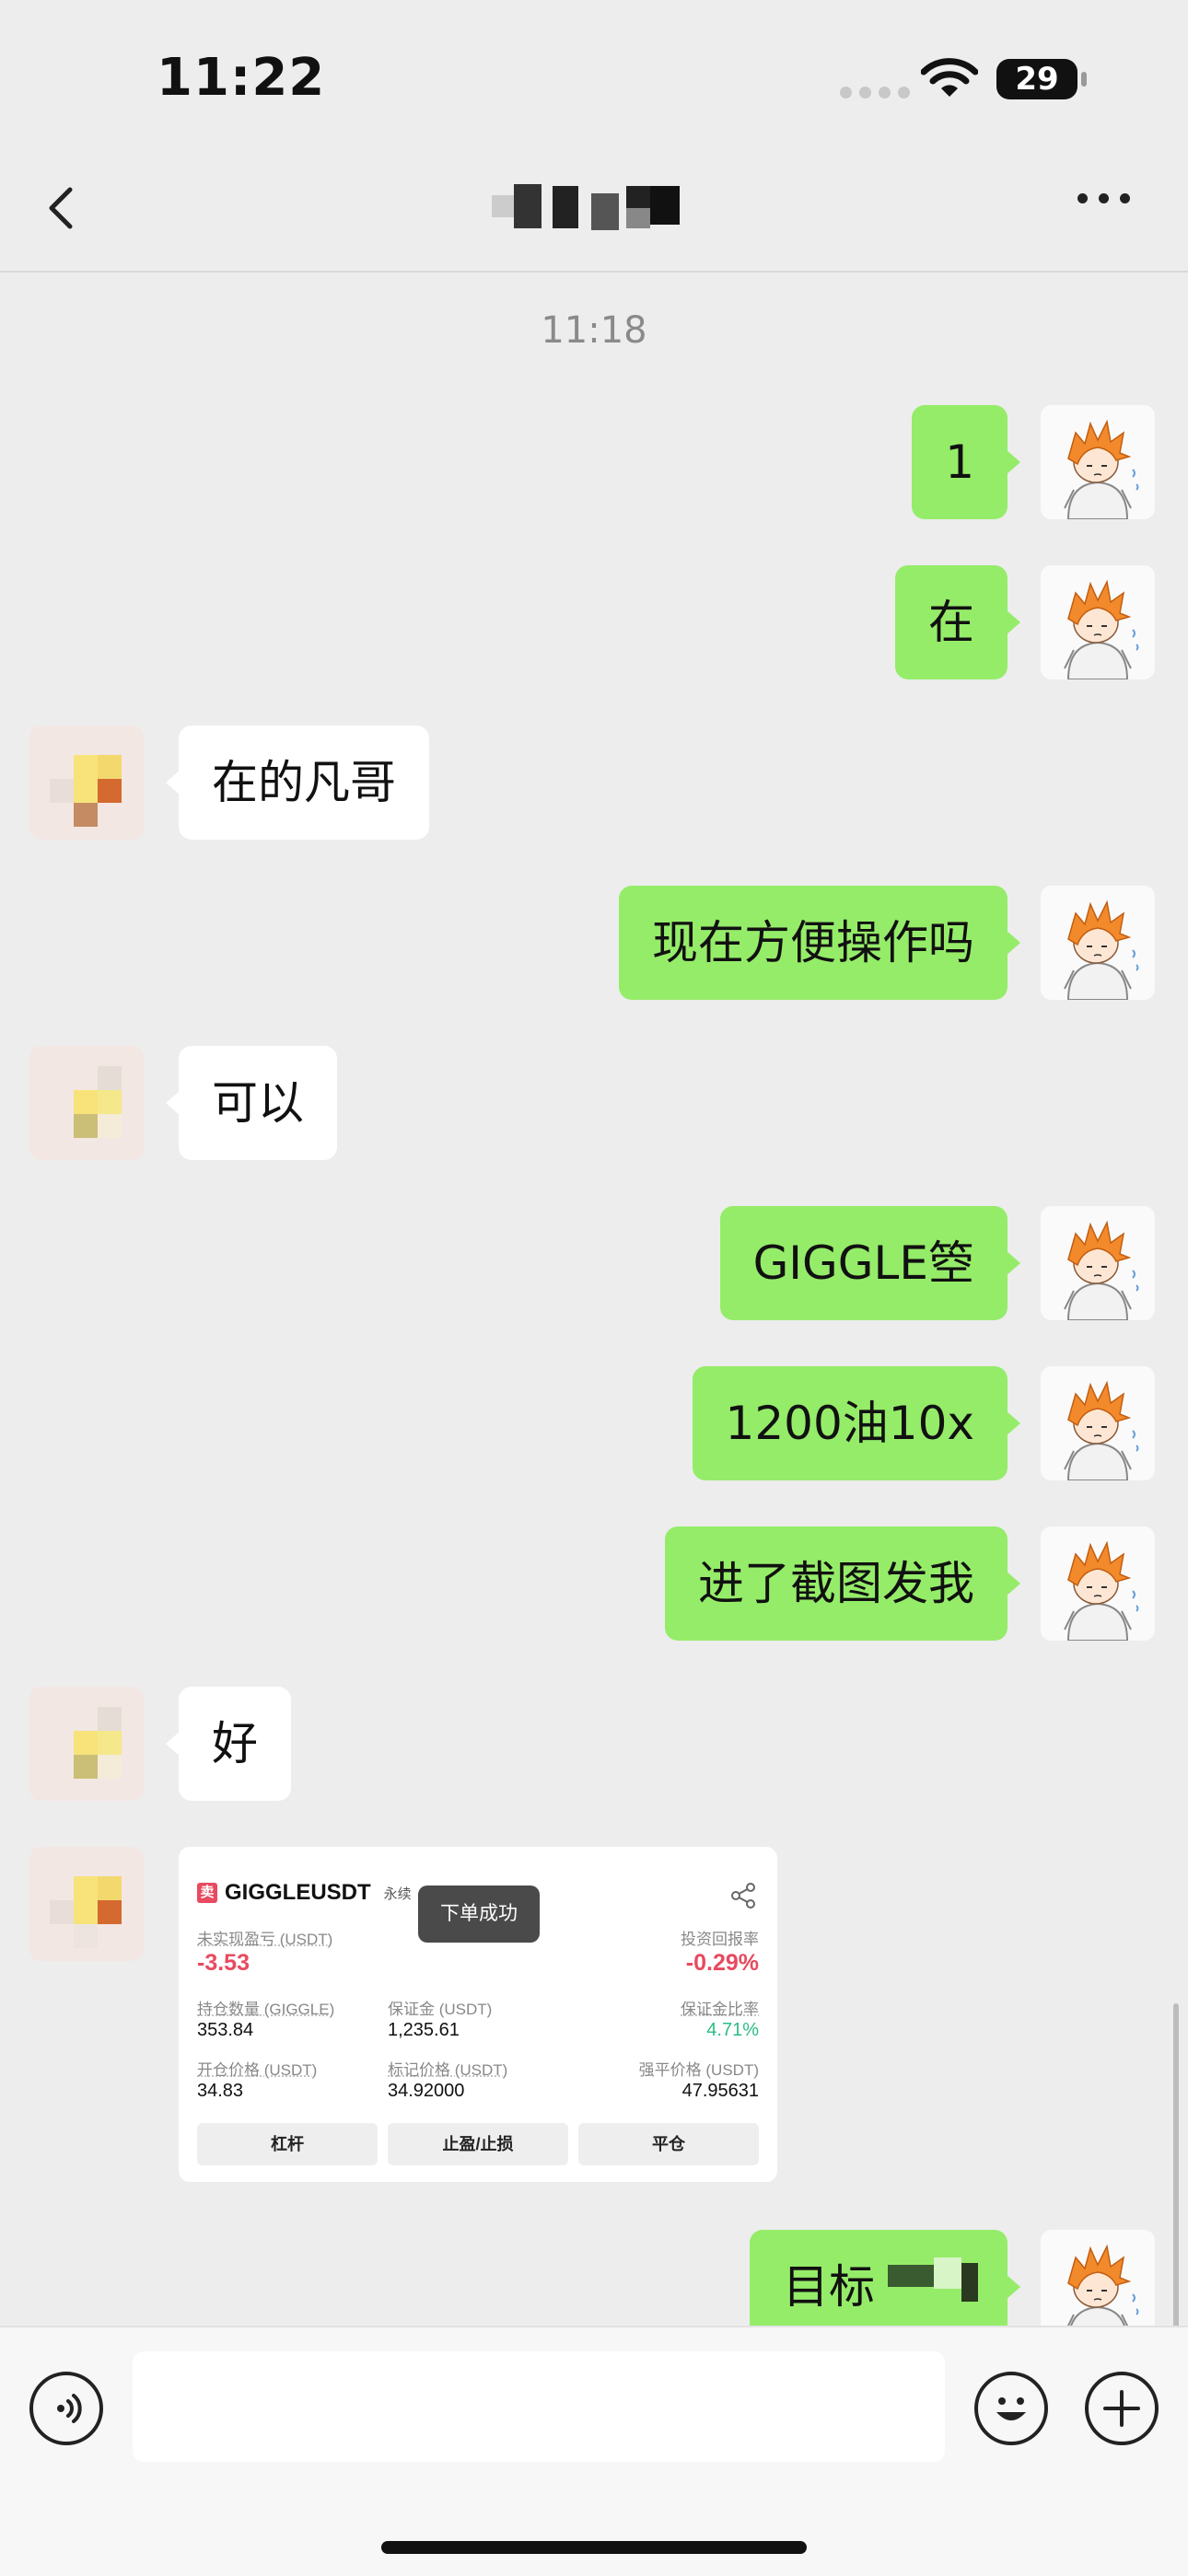 The image size is (1188, 2576). I want to click on wifi-icon, so click(949, 78).